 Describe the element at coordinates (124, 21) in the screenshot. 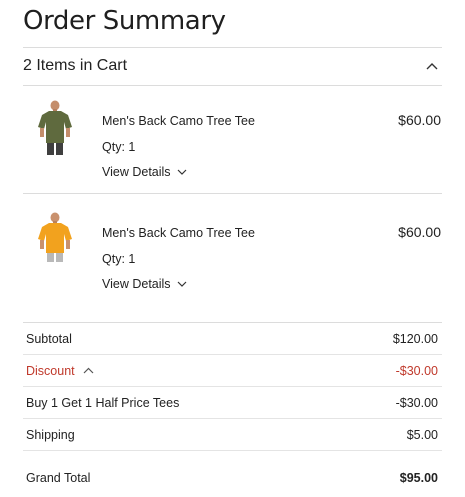

I see `page-title: Order Summary` at that location.